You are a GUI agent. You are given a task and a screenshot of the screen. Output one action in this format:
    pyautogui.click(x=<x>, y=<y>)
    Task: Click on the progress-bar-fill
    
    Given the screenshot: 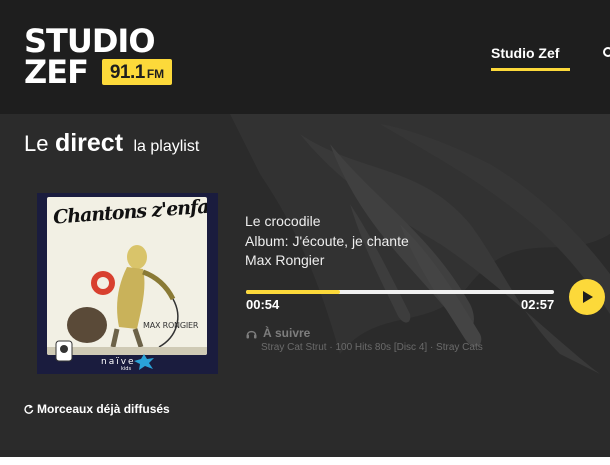 What is the action you would take?
    pyautogui.click(x=293, y=292)
    